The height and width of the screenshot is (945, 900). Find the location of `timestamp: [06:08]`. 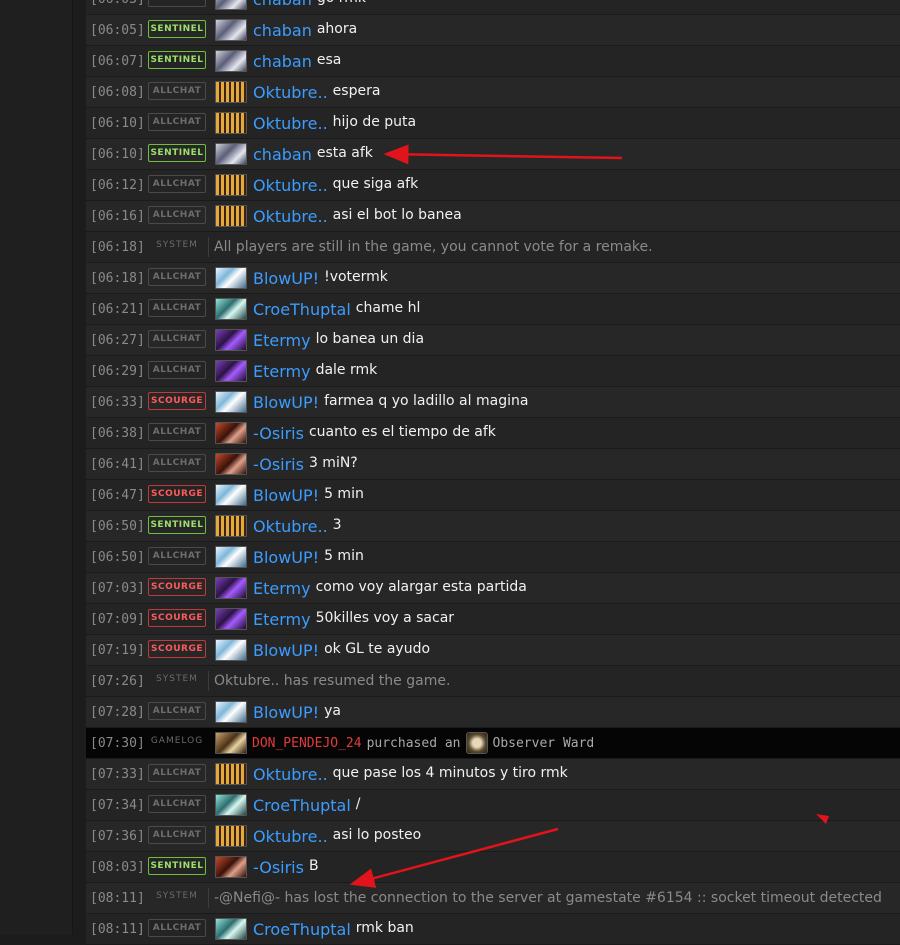

timestamp: [06:08] is located at coordinates (117, 92).